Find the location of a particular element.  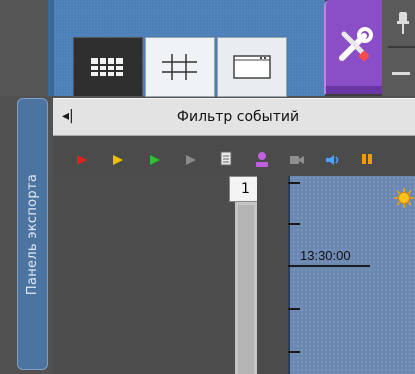

sun-icon is located at coordinates (404, 198).